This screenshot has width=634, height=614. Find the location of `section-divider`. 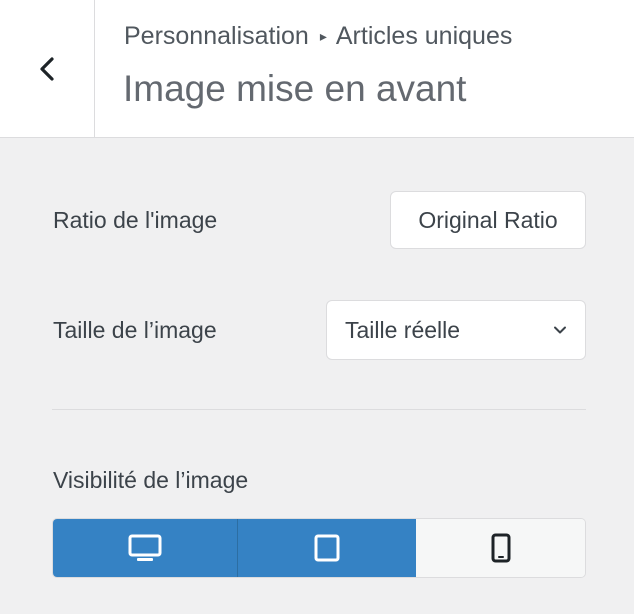

section-divider is located at coordinates (319, 409).